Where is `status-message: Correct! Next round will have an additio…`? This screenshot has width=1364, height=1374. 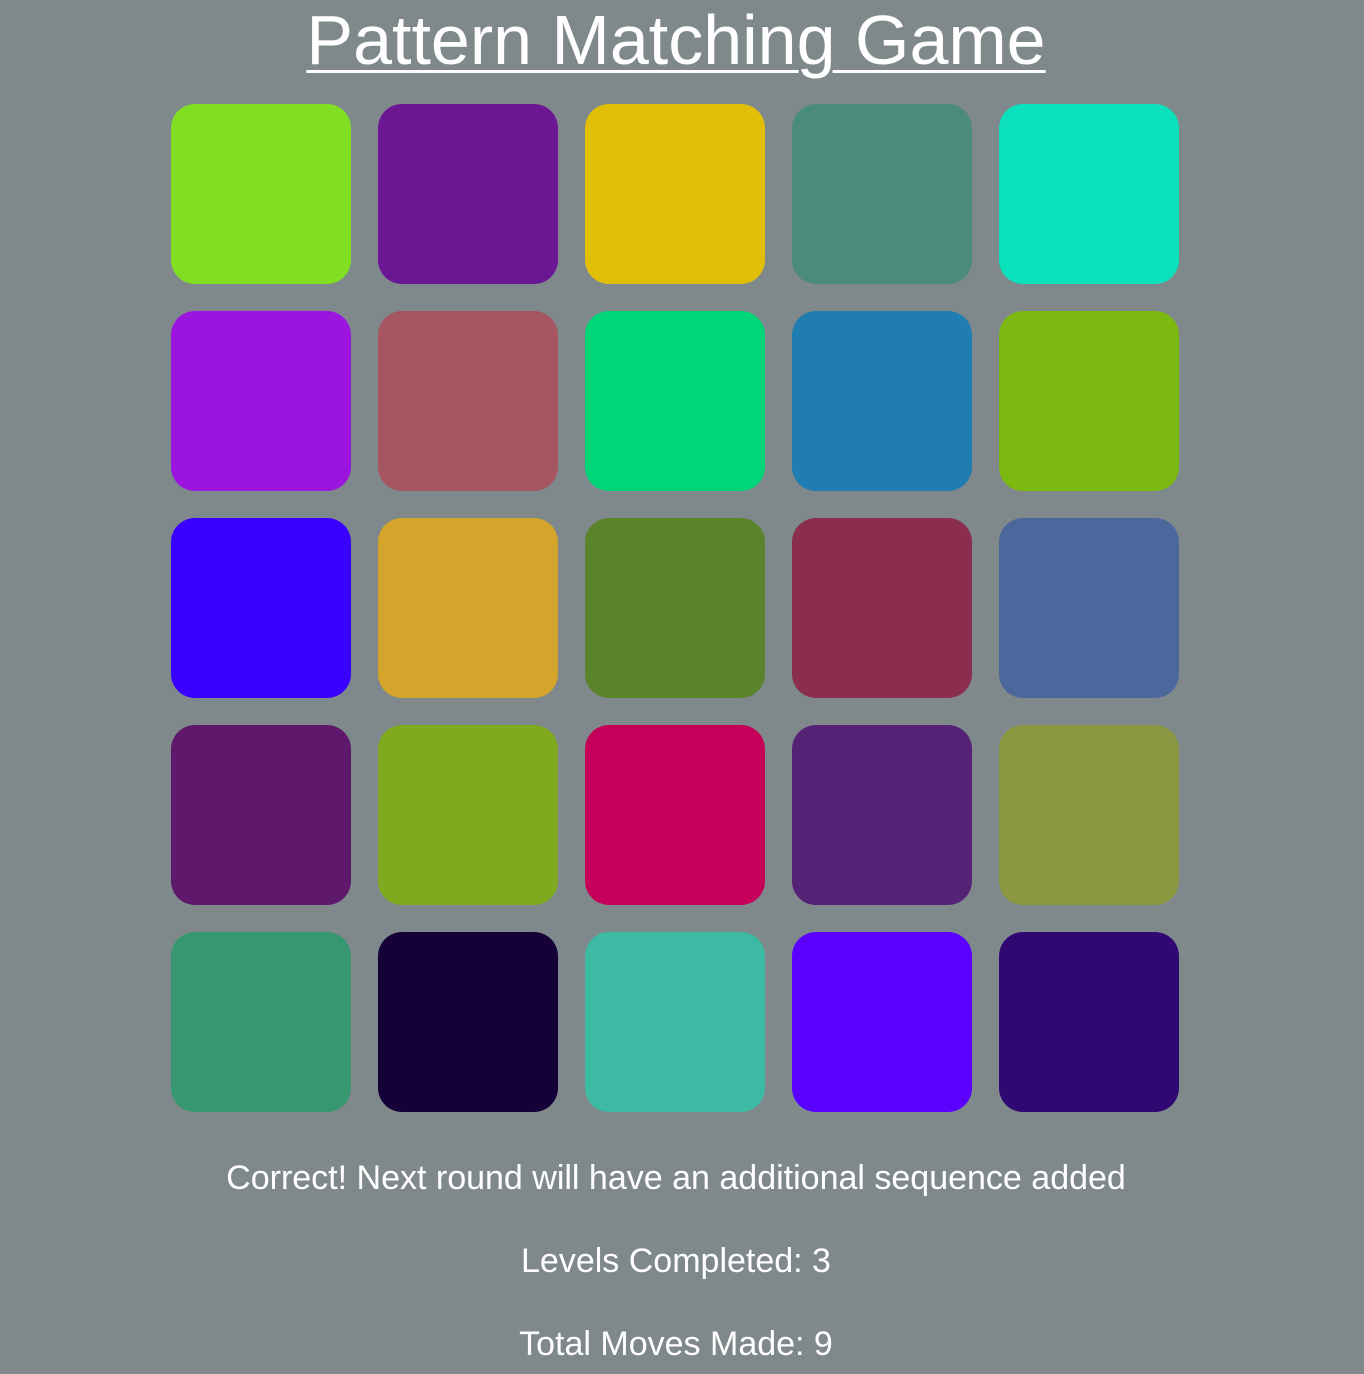
status-message: Correct! Next round will have an additio… is located at coordinates (676, 1178).